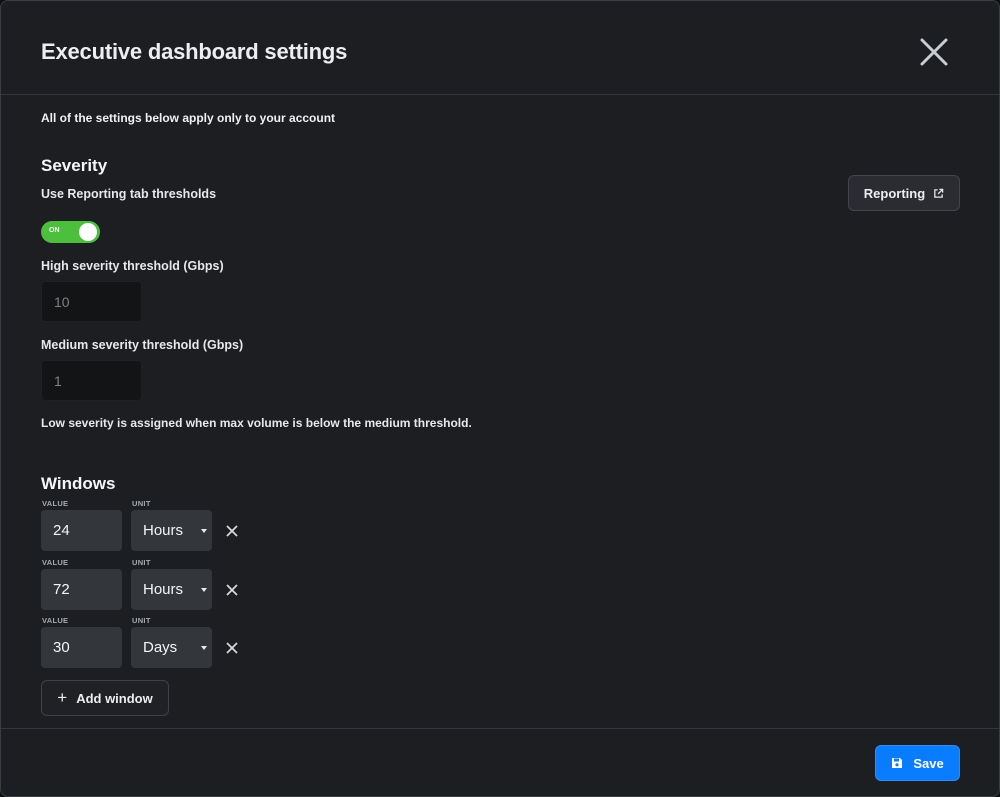 The height and width of the screenshot is (797, 1000). I want to click on reporting-button-label: Reporting, so click(894, 193).